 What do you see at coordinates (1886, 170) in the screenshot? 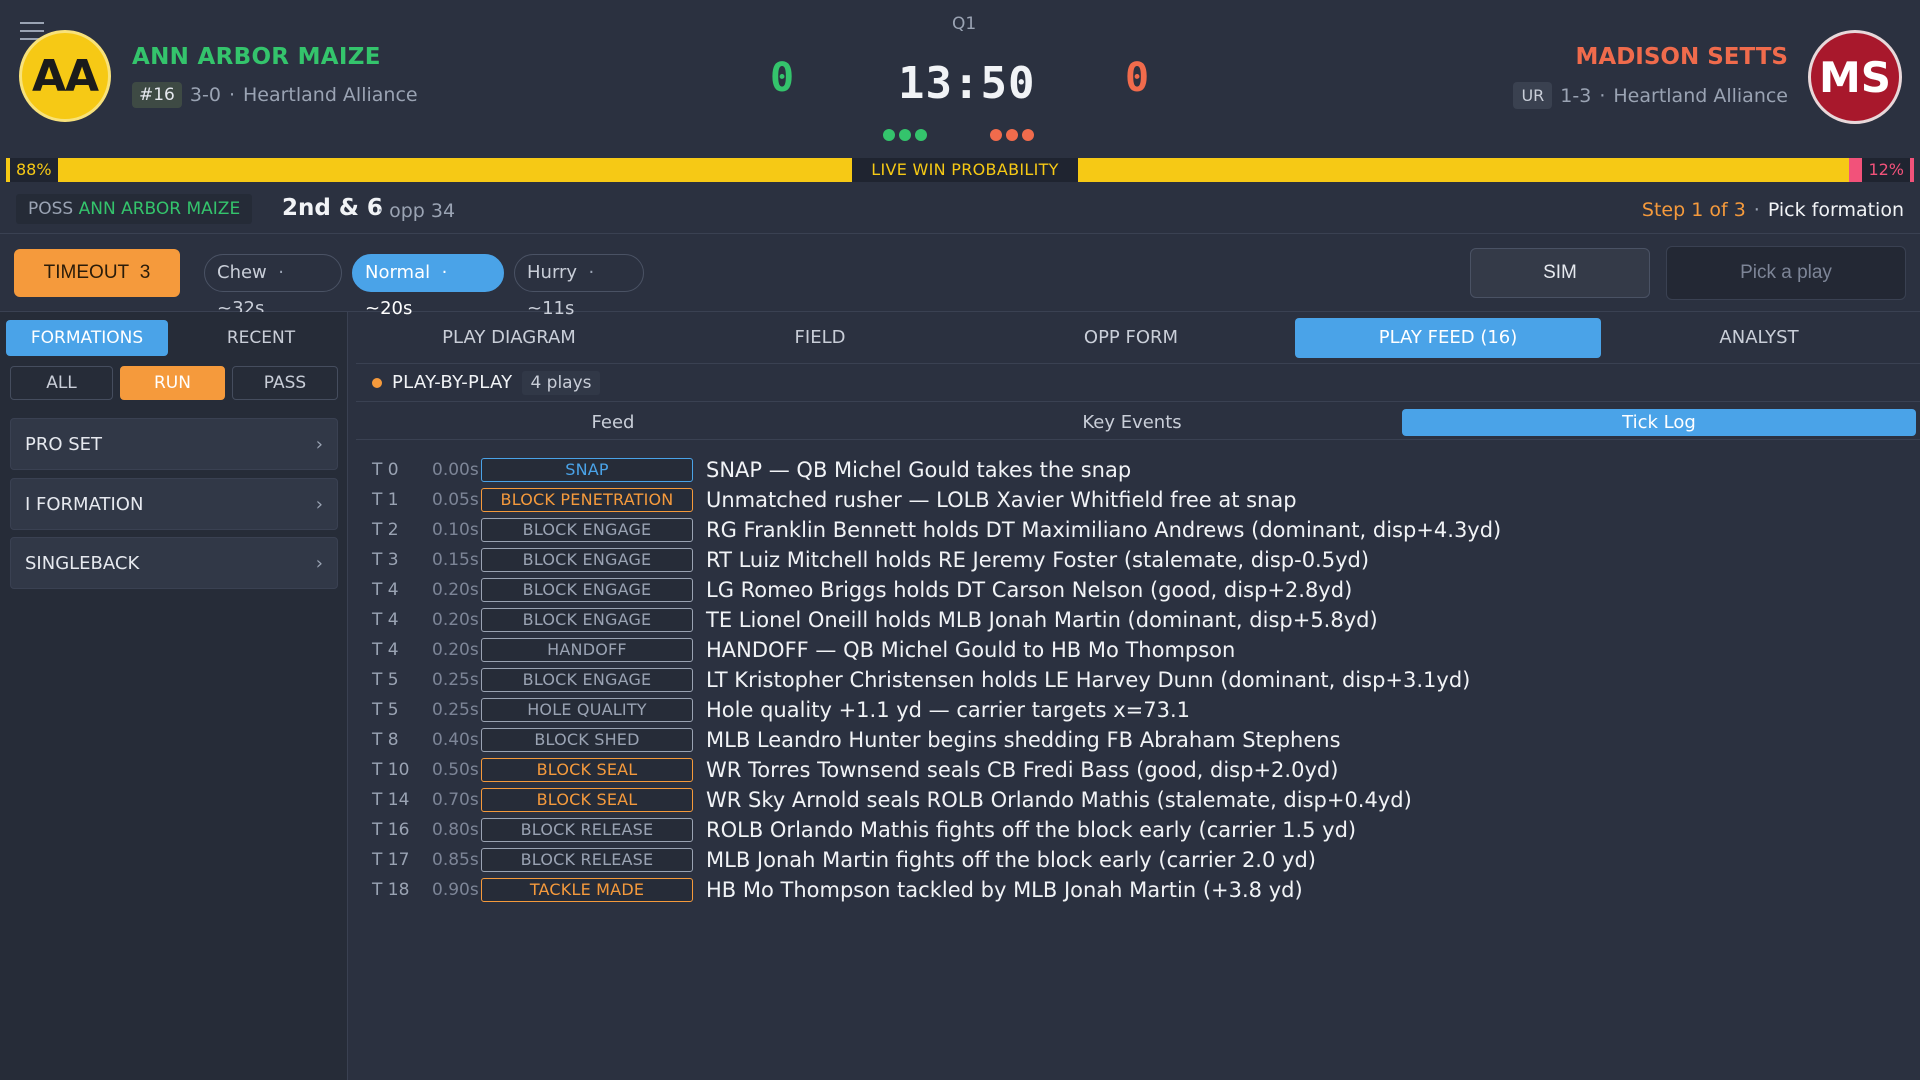
I see `away-win-pct: 12%` at bounding box center [1886, 170].